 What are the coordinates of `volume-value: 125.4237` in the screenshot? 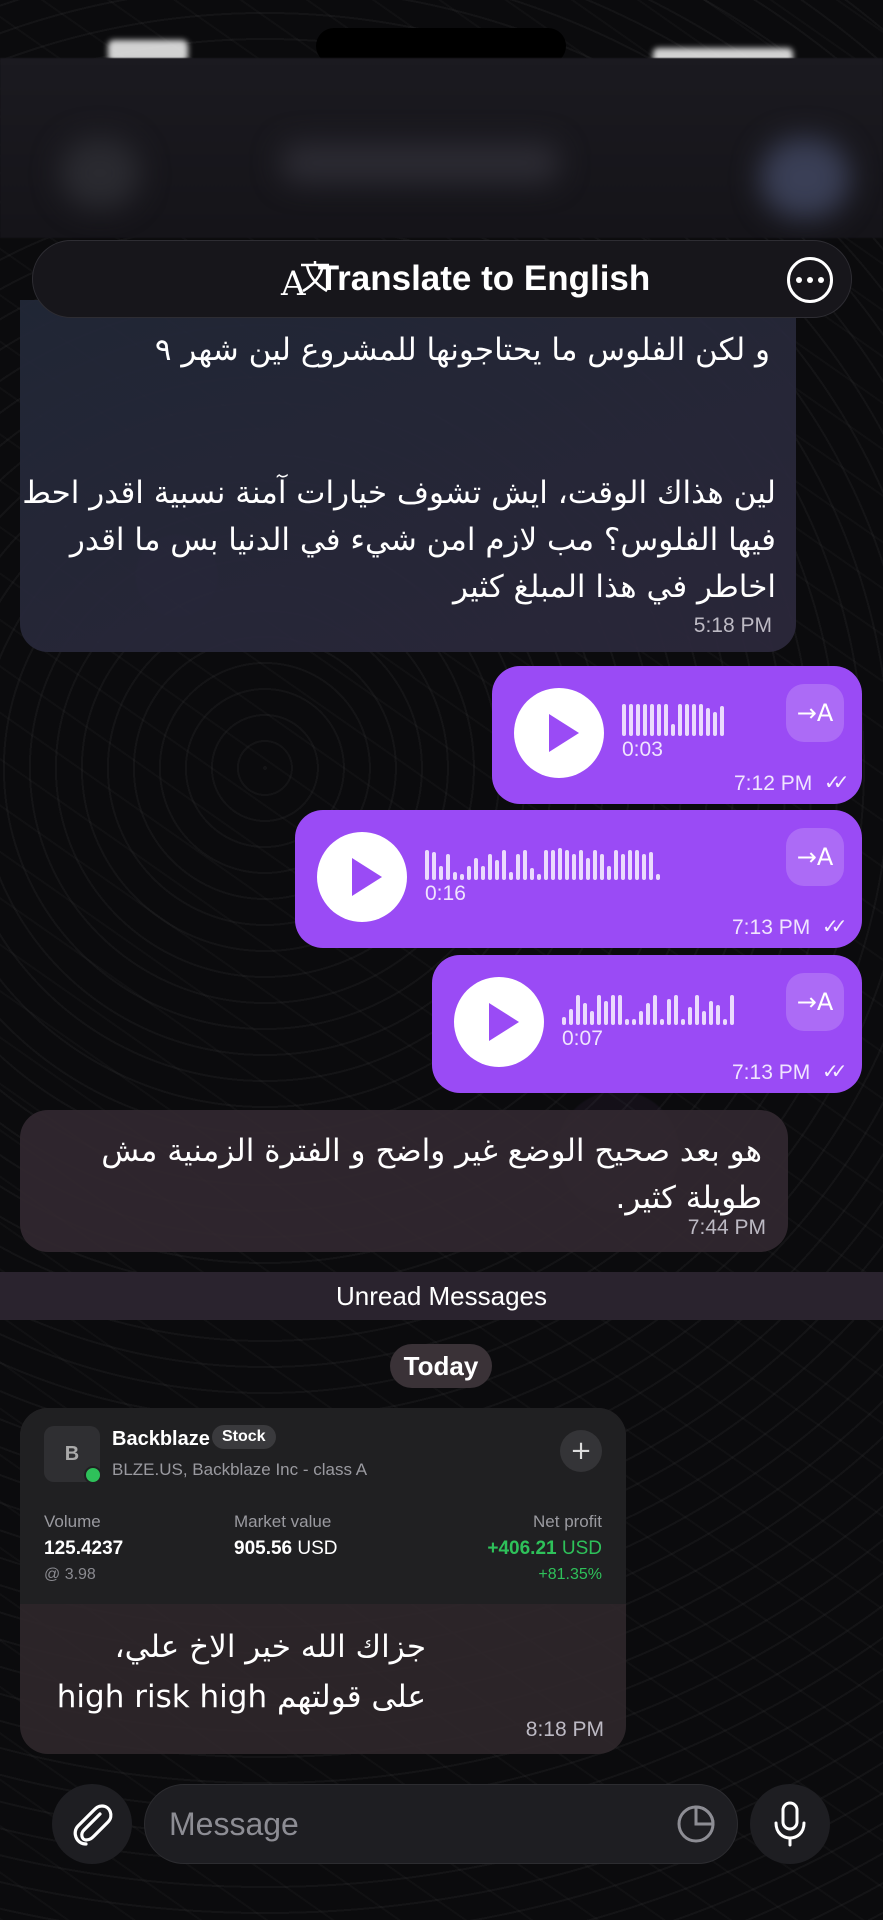 It's located at (84, 1548).